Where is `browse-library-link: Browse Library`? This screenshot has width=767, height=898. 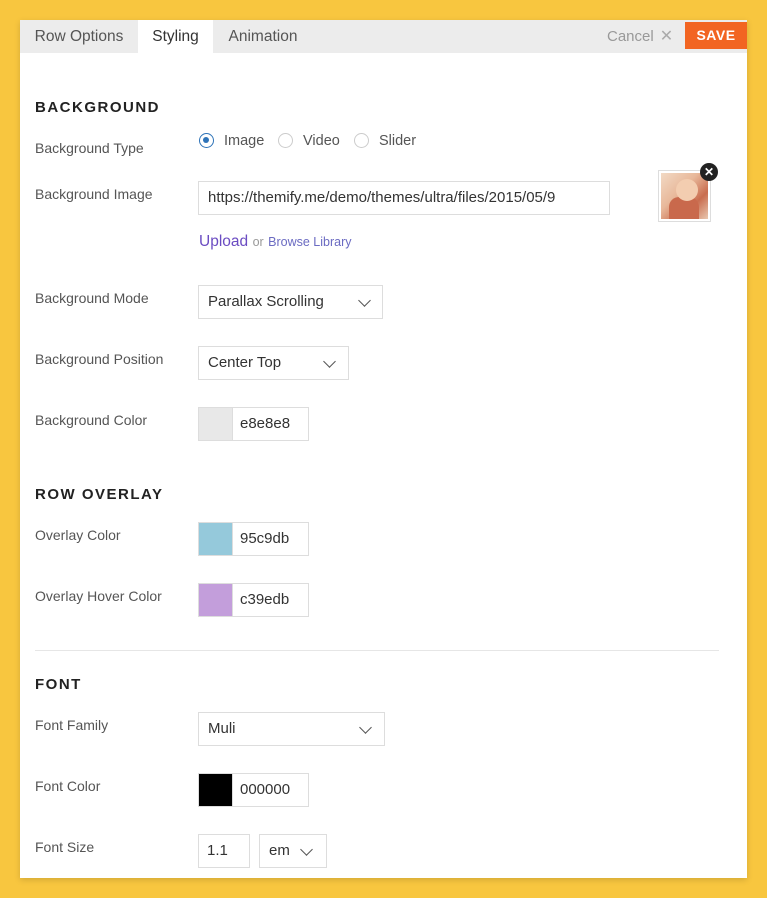 browse-library-link: Browse Library is located at coordinates (309, 242).